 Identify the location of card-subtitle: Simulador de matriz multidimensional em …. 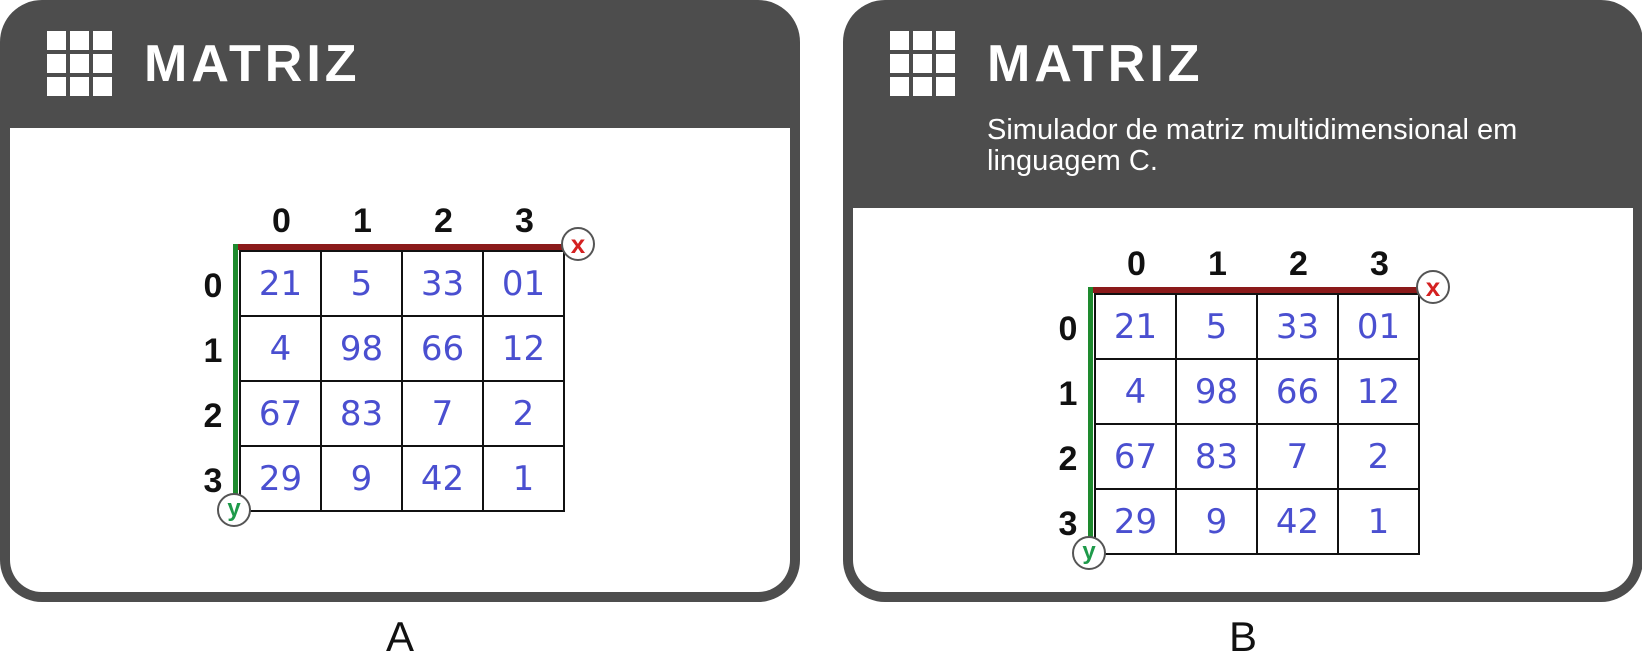
(1252, 145).